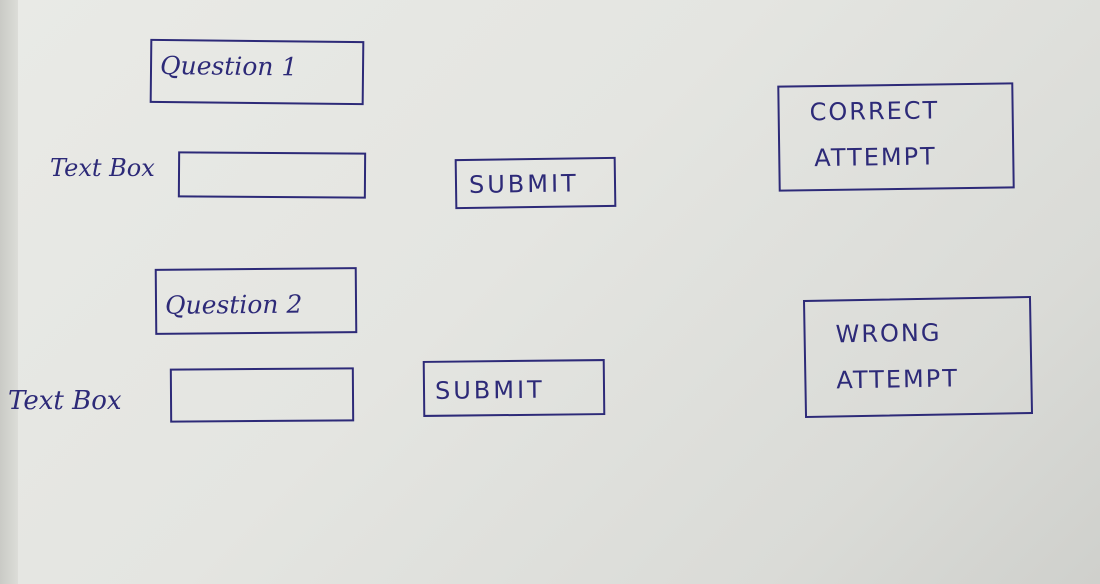  I want to click on question-2-input-label: Text Box, so click(65, 401).